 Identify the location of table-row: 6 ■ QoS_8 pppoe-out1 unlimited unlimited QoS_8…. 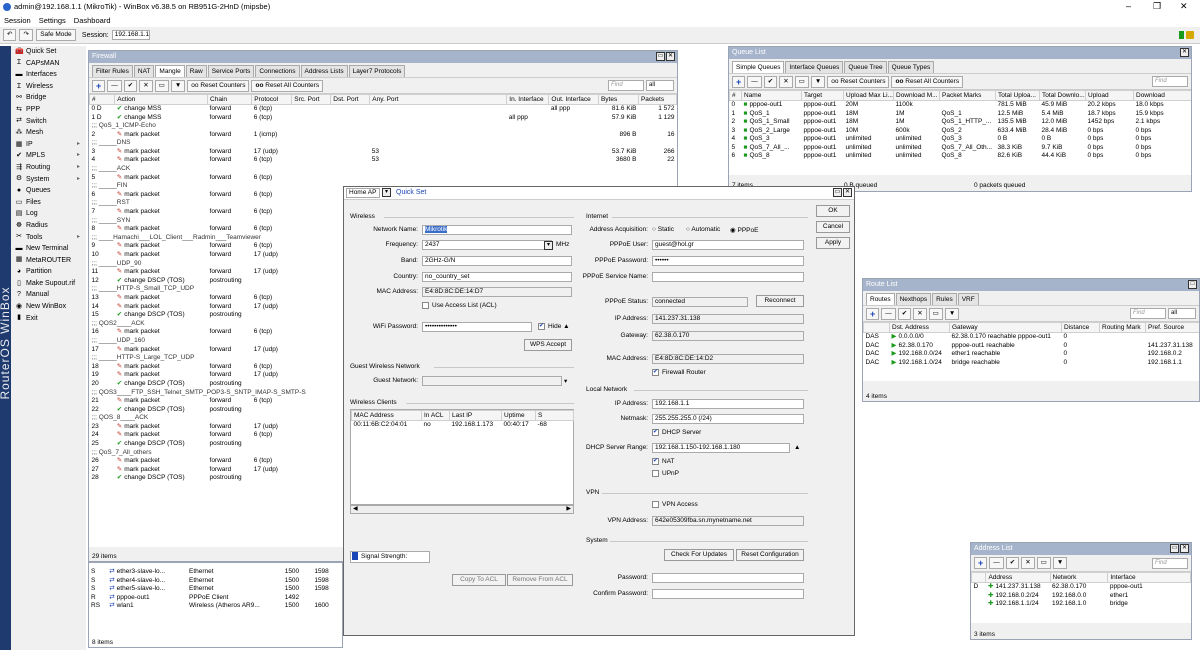
(961, 156).